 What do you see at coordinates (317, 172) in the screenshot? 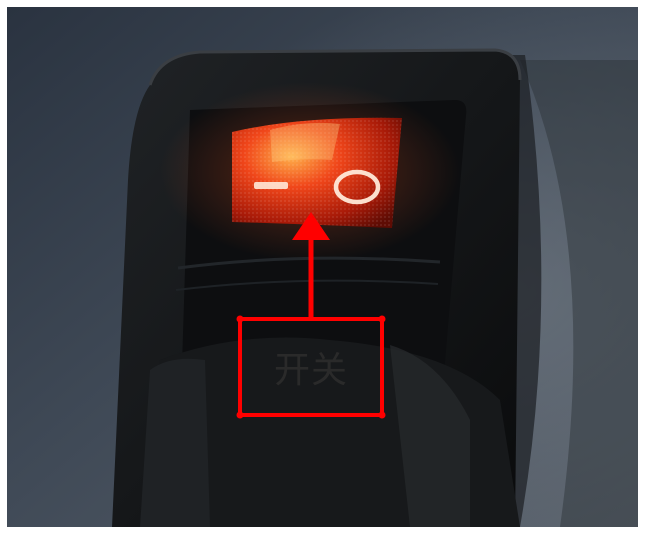
I see `rocker-switch` at bounding box center [317, 172].